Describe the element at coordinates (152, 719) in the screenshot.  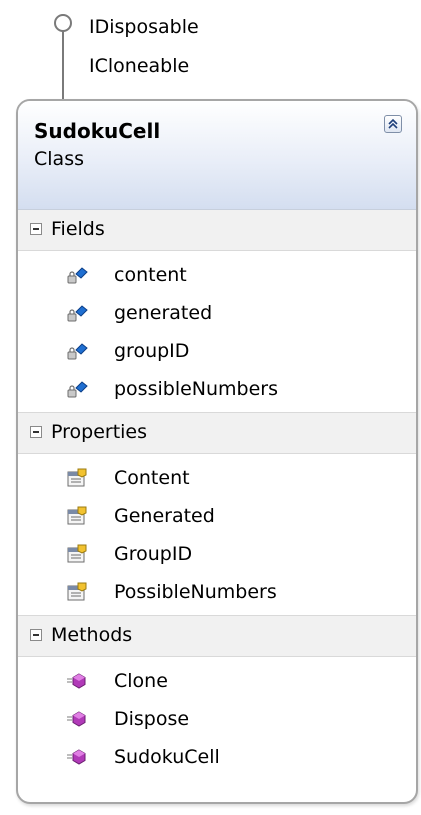
I see `method-name: Dispose` at that location.